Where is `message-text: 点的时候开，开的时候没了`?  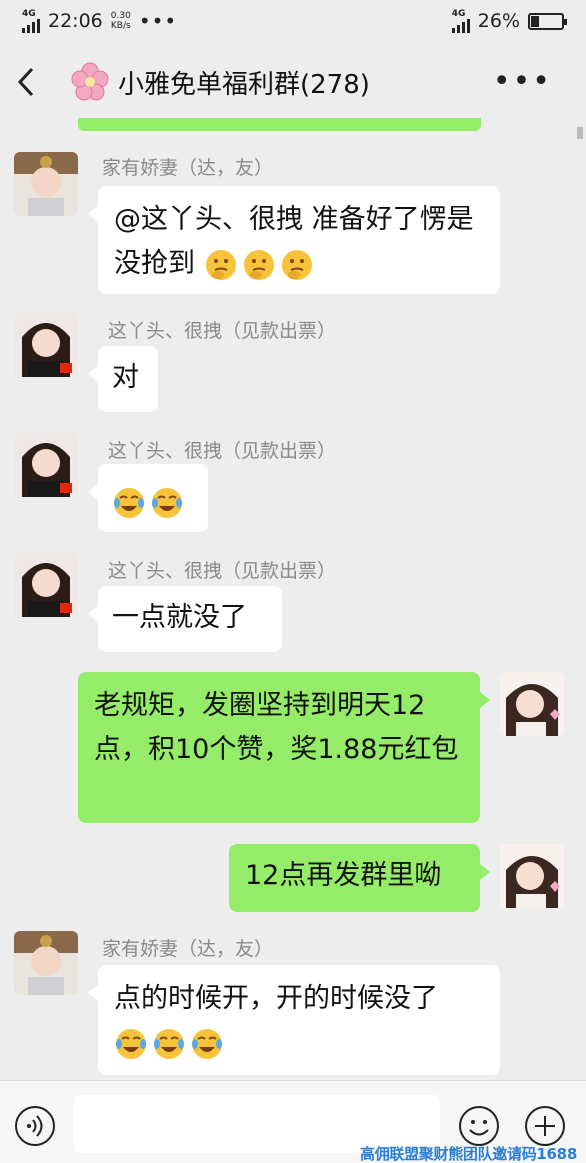
message-text: 点的时候开，开的时候没了 is located at coordinates (276, 998).